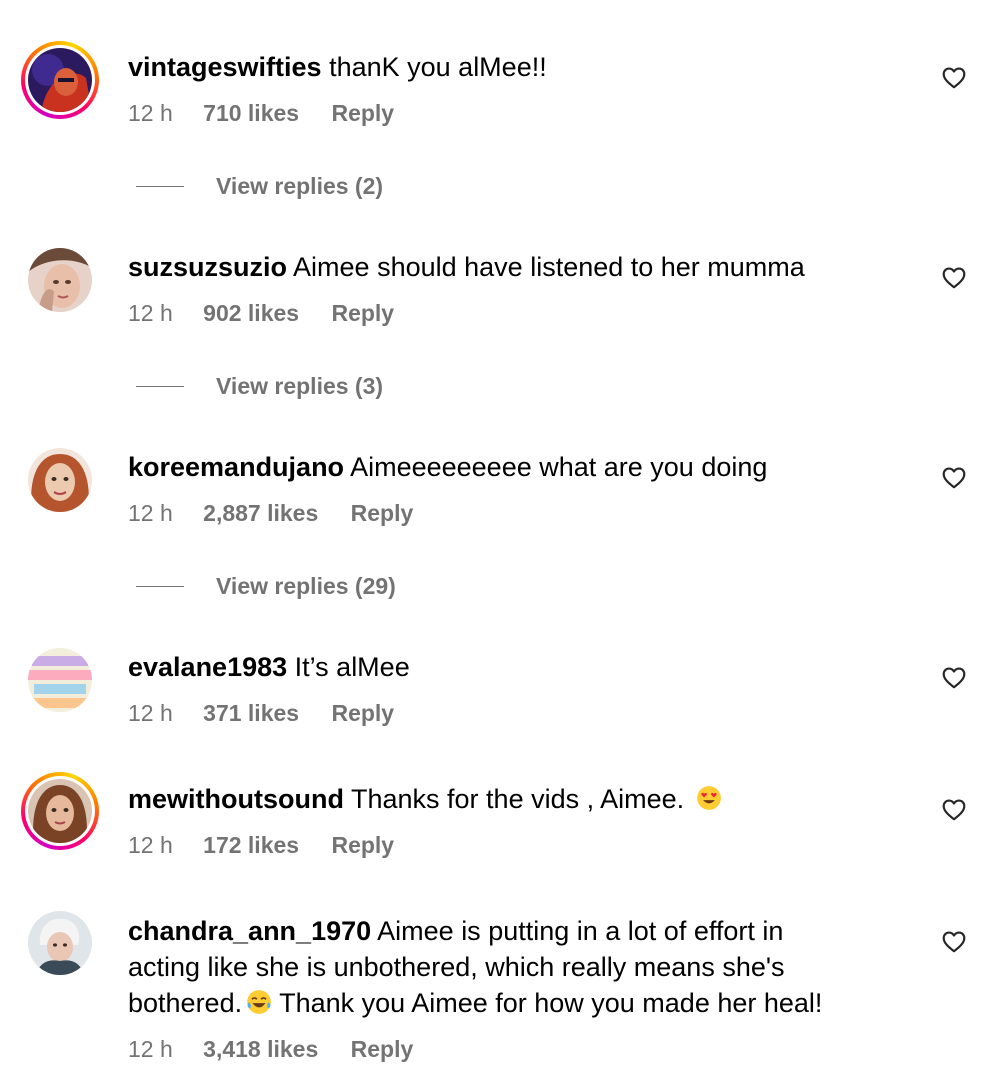 Image resolution: width=990 pixels, height=1089 pixels. What do you see at coordinates (185, 1003) in the screenshot?
I see `comment-body-line-3: bothered.` at bounding box center [185, 1003].